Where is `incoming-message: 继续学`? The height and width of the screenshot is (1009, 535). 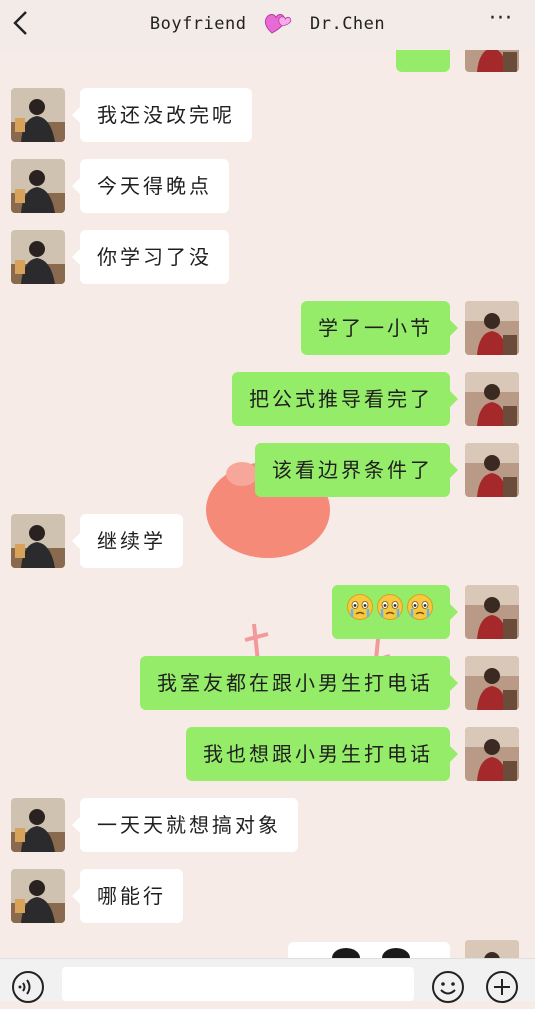
incoming-message: 继续学 is located at coordinates (127, 541).